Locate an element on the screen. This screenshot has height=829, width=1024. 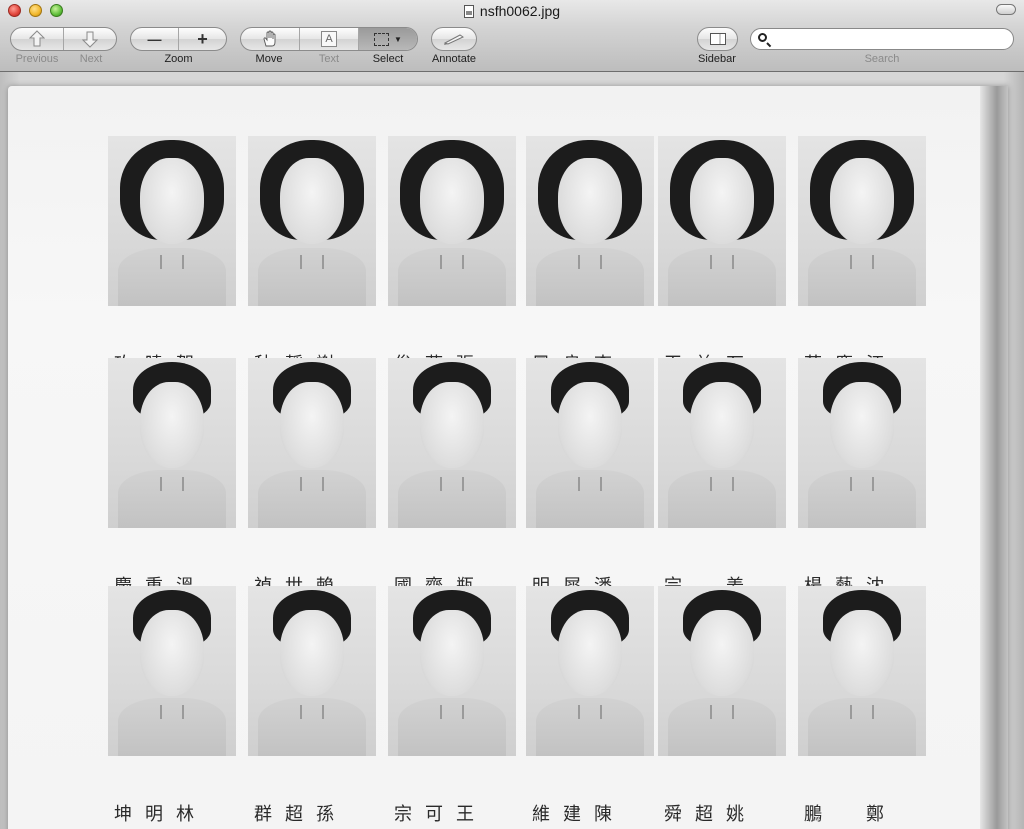
text-select-icon: A is located at coordinates (329, 39).